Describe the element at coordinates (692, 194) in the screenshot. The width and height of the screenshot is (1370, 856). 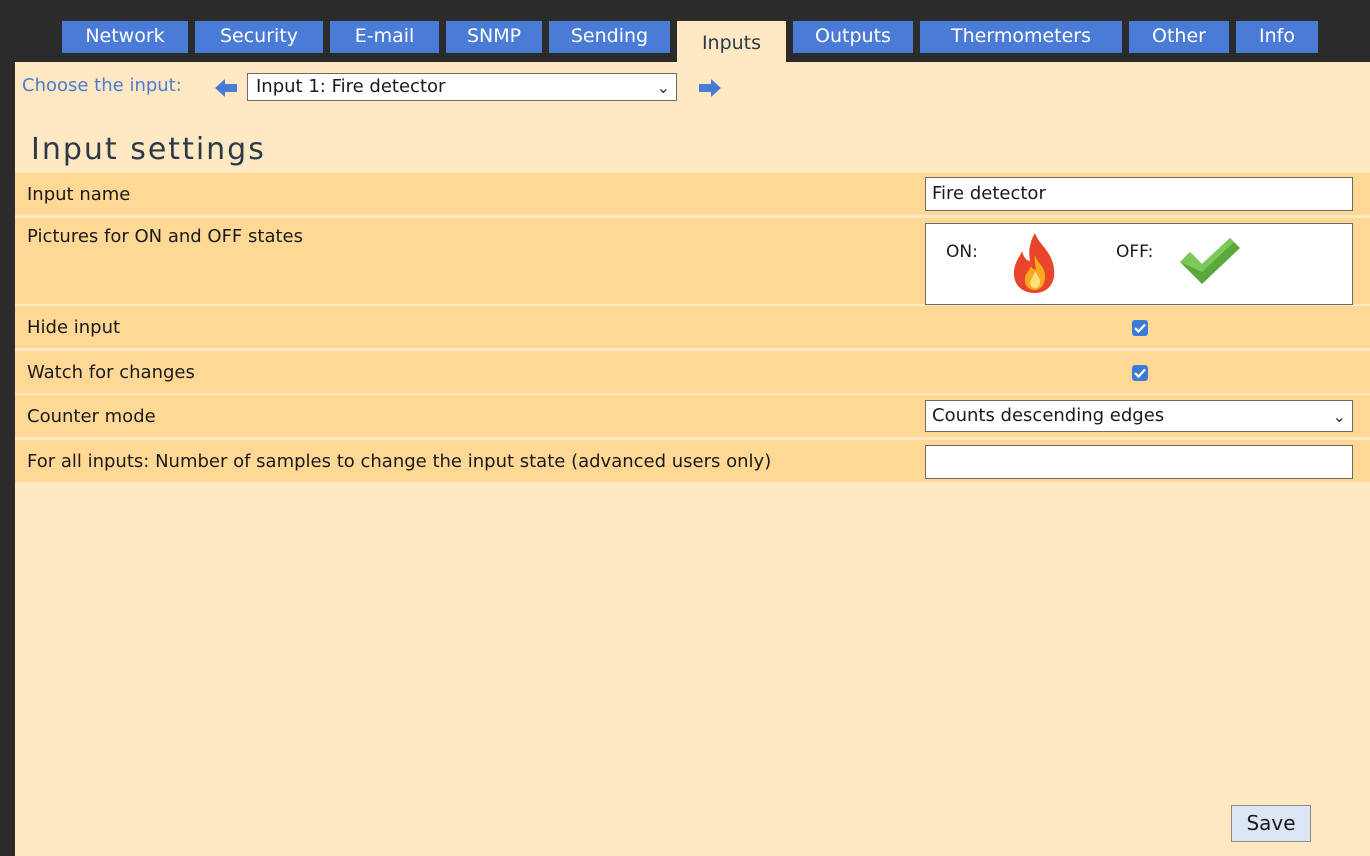
I see `row-input-name: Input name Fire detector` at that location.